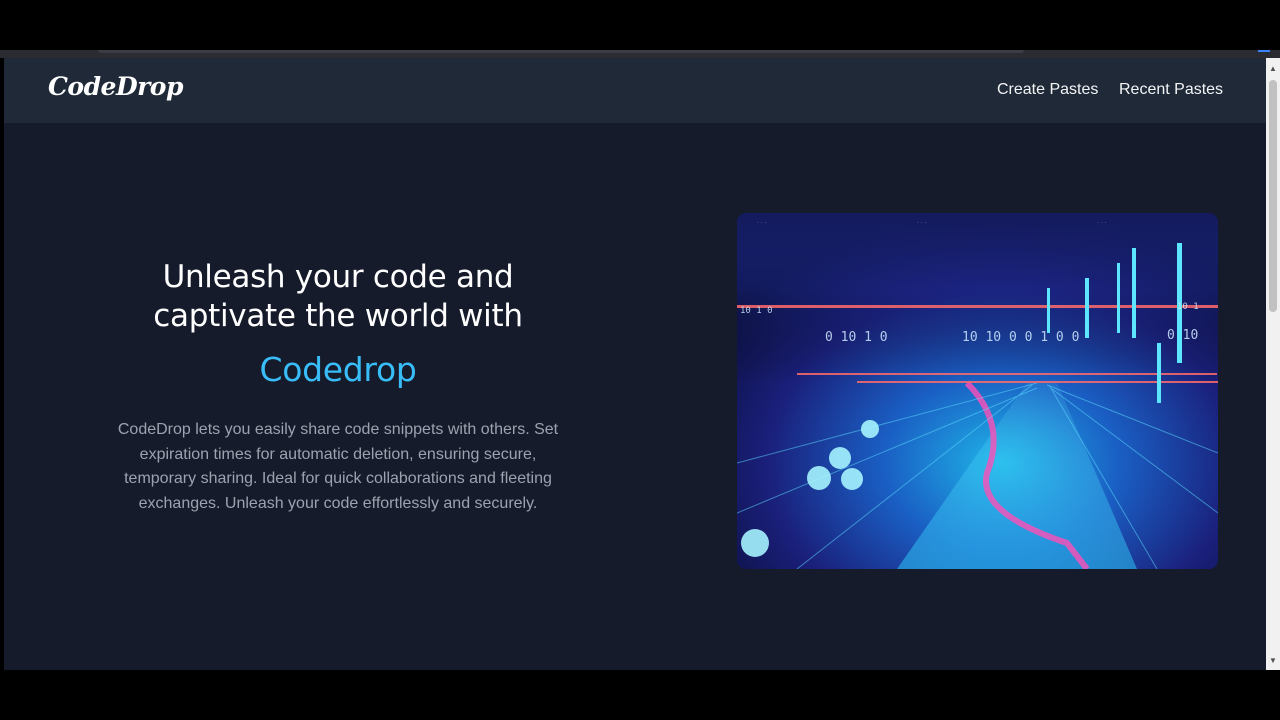  I want to click on svg-text: 0 10 1 0, so click(856, 337).